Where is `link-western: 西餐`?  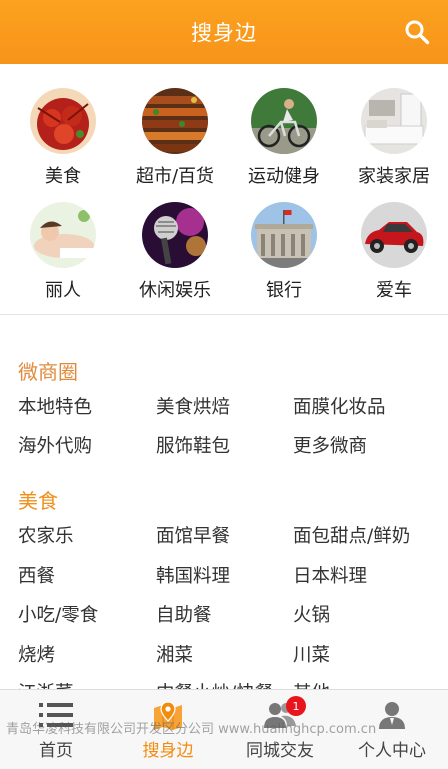
link-western: 西餐 is located at coordinates (36, 575).